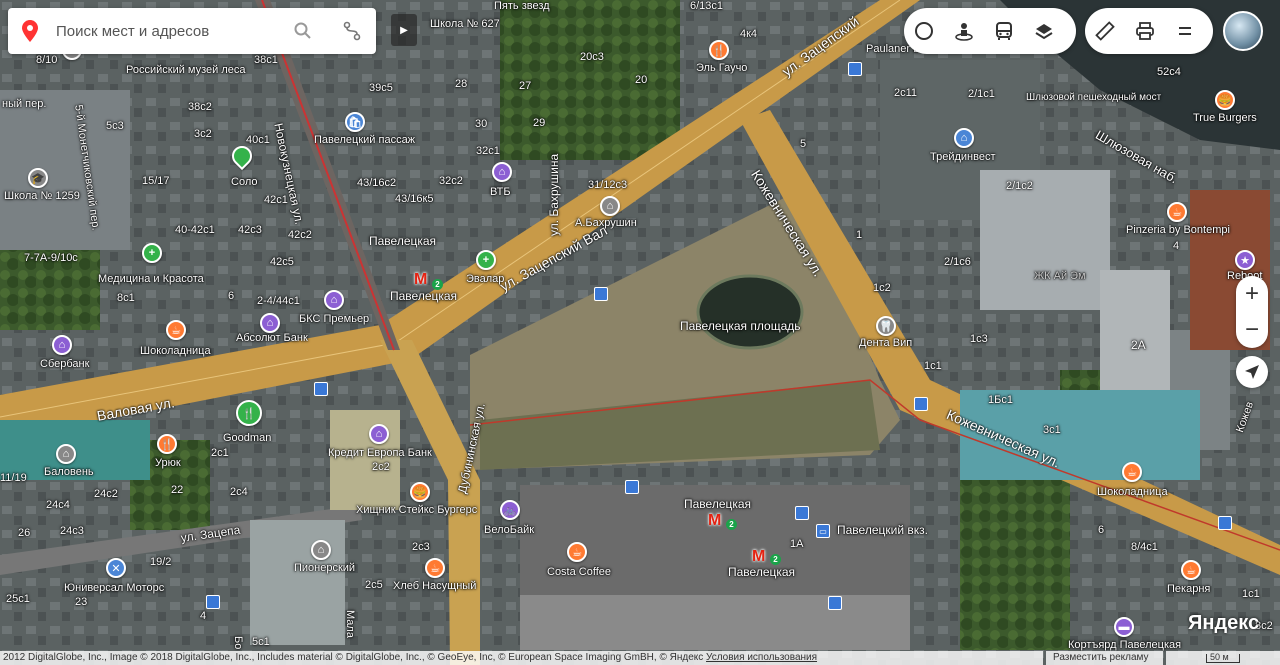 This screenshot has width=1280, height=665. Describe the element at coordinates (81, 602) in the screenshot. I see `house-number: 23` at that location.